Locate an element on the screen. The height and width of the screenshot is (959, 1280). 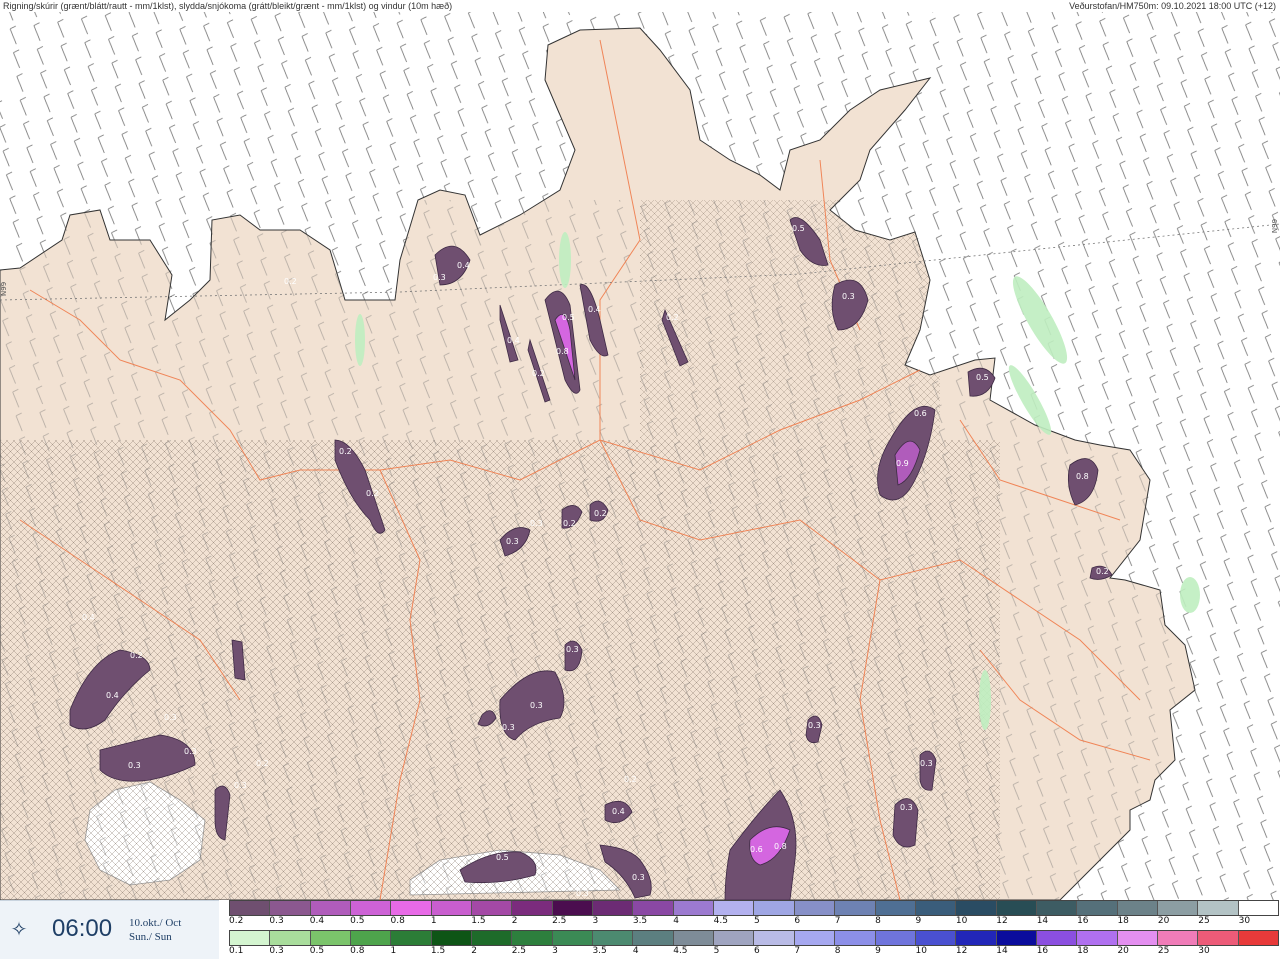
legend-tick-label: 12 is located at coordinates (961, 951).